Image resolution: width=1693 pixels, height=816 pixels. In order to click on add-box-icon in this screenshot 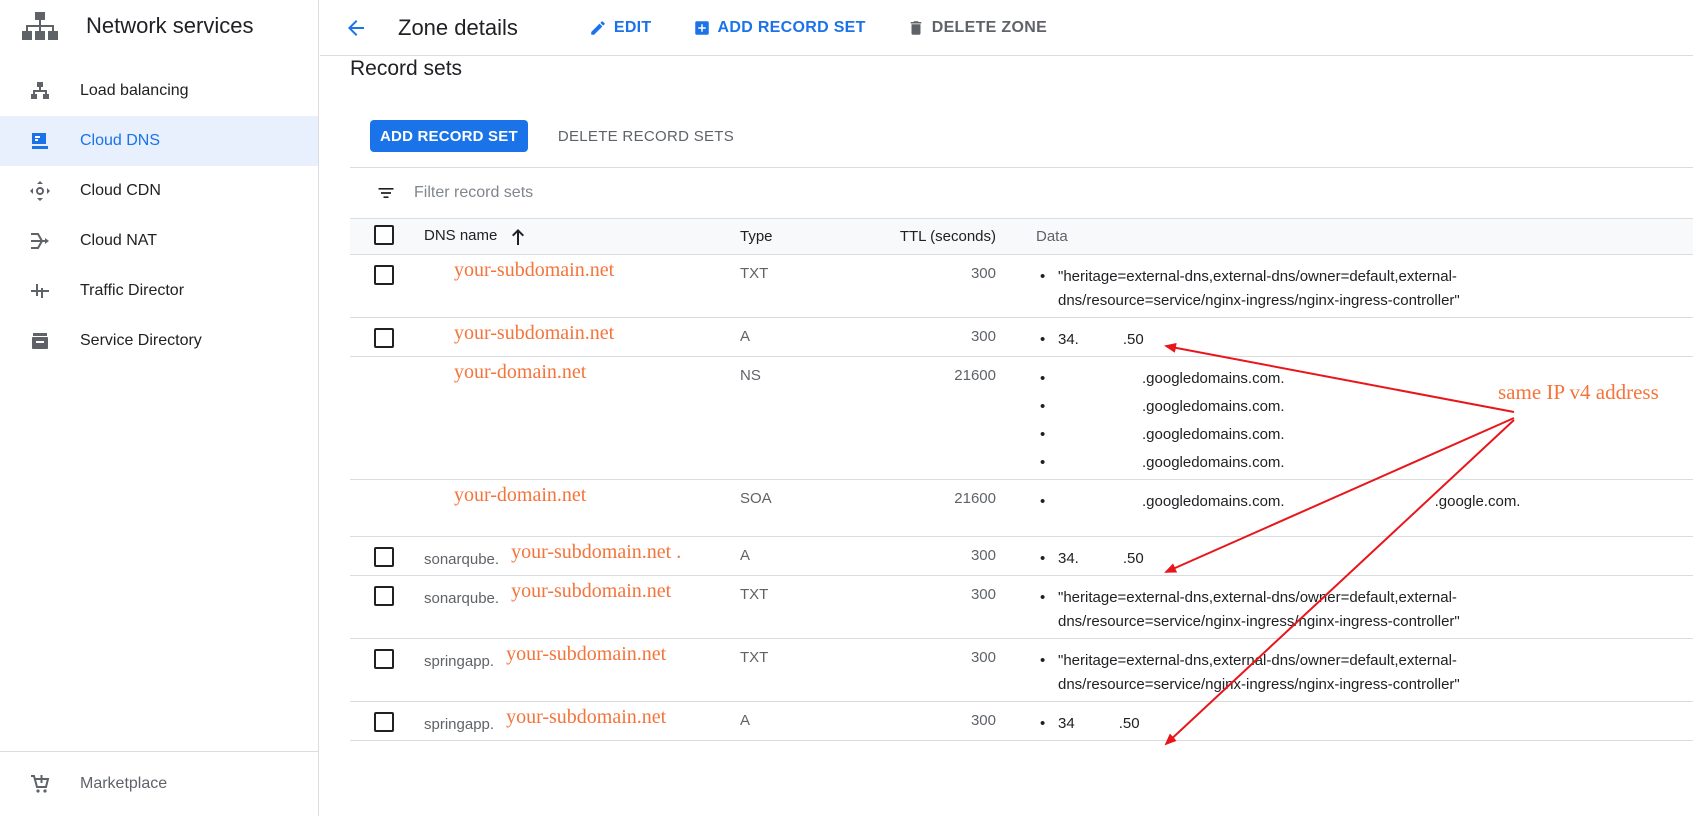, I will do `click(702, 28)`.